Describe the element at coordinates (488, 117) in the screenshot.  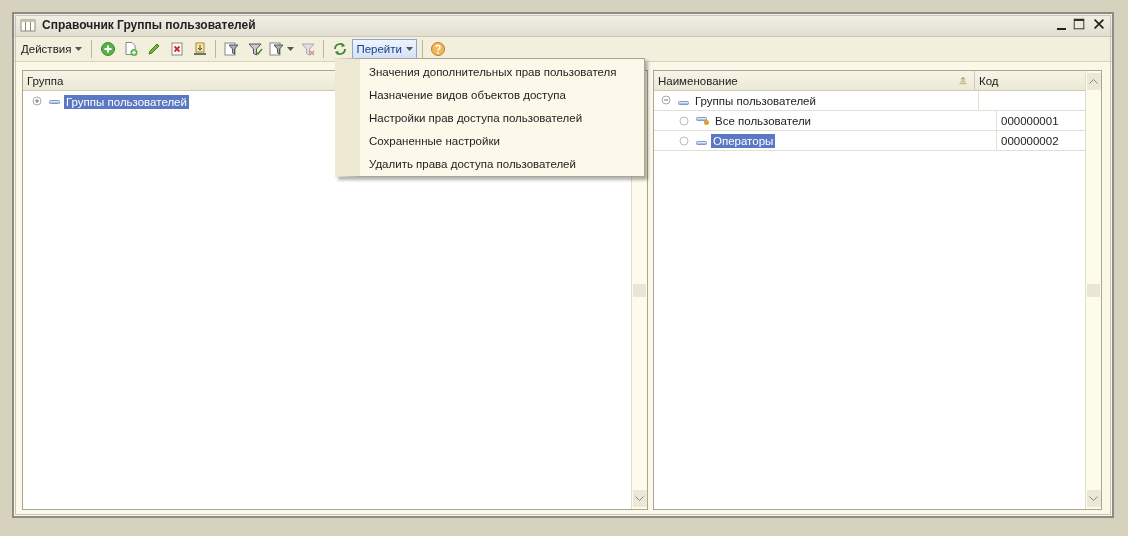
I see `menu-item: Настройки прав доступа пользователей` at that location.